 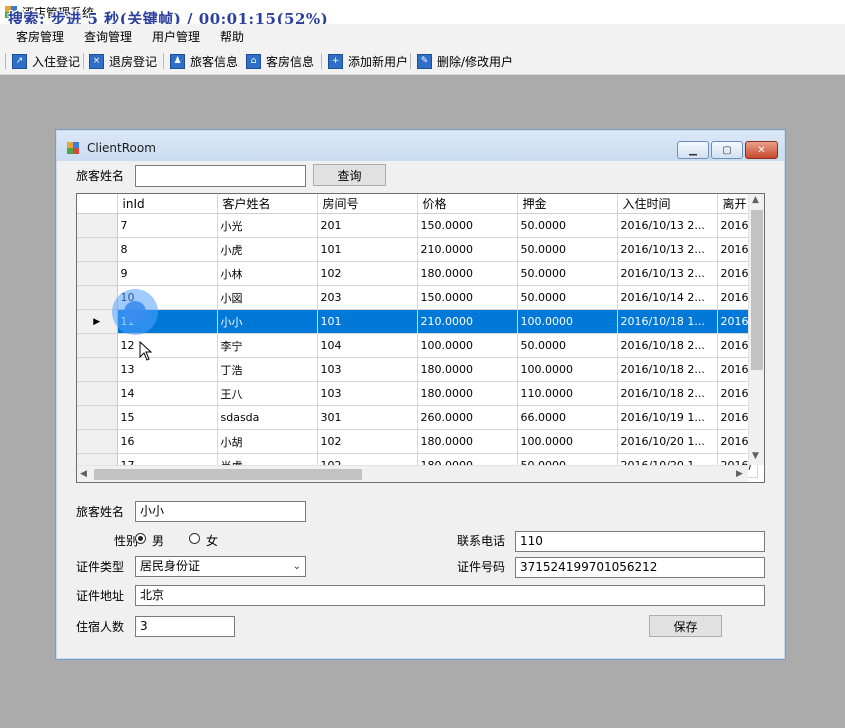 I want to click on chevron-down-icon: ⌄, so click(x=297, y=567).